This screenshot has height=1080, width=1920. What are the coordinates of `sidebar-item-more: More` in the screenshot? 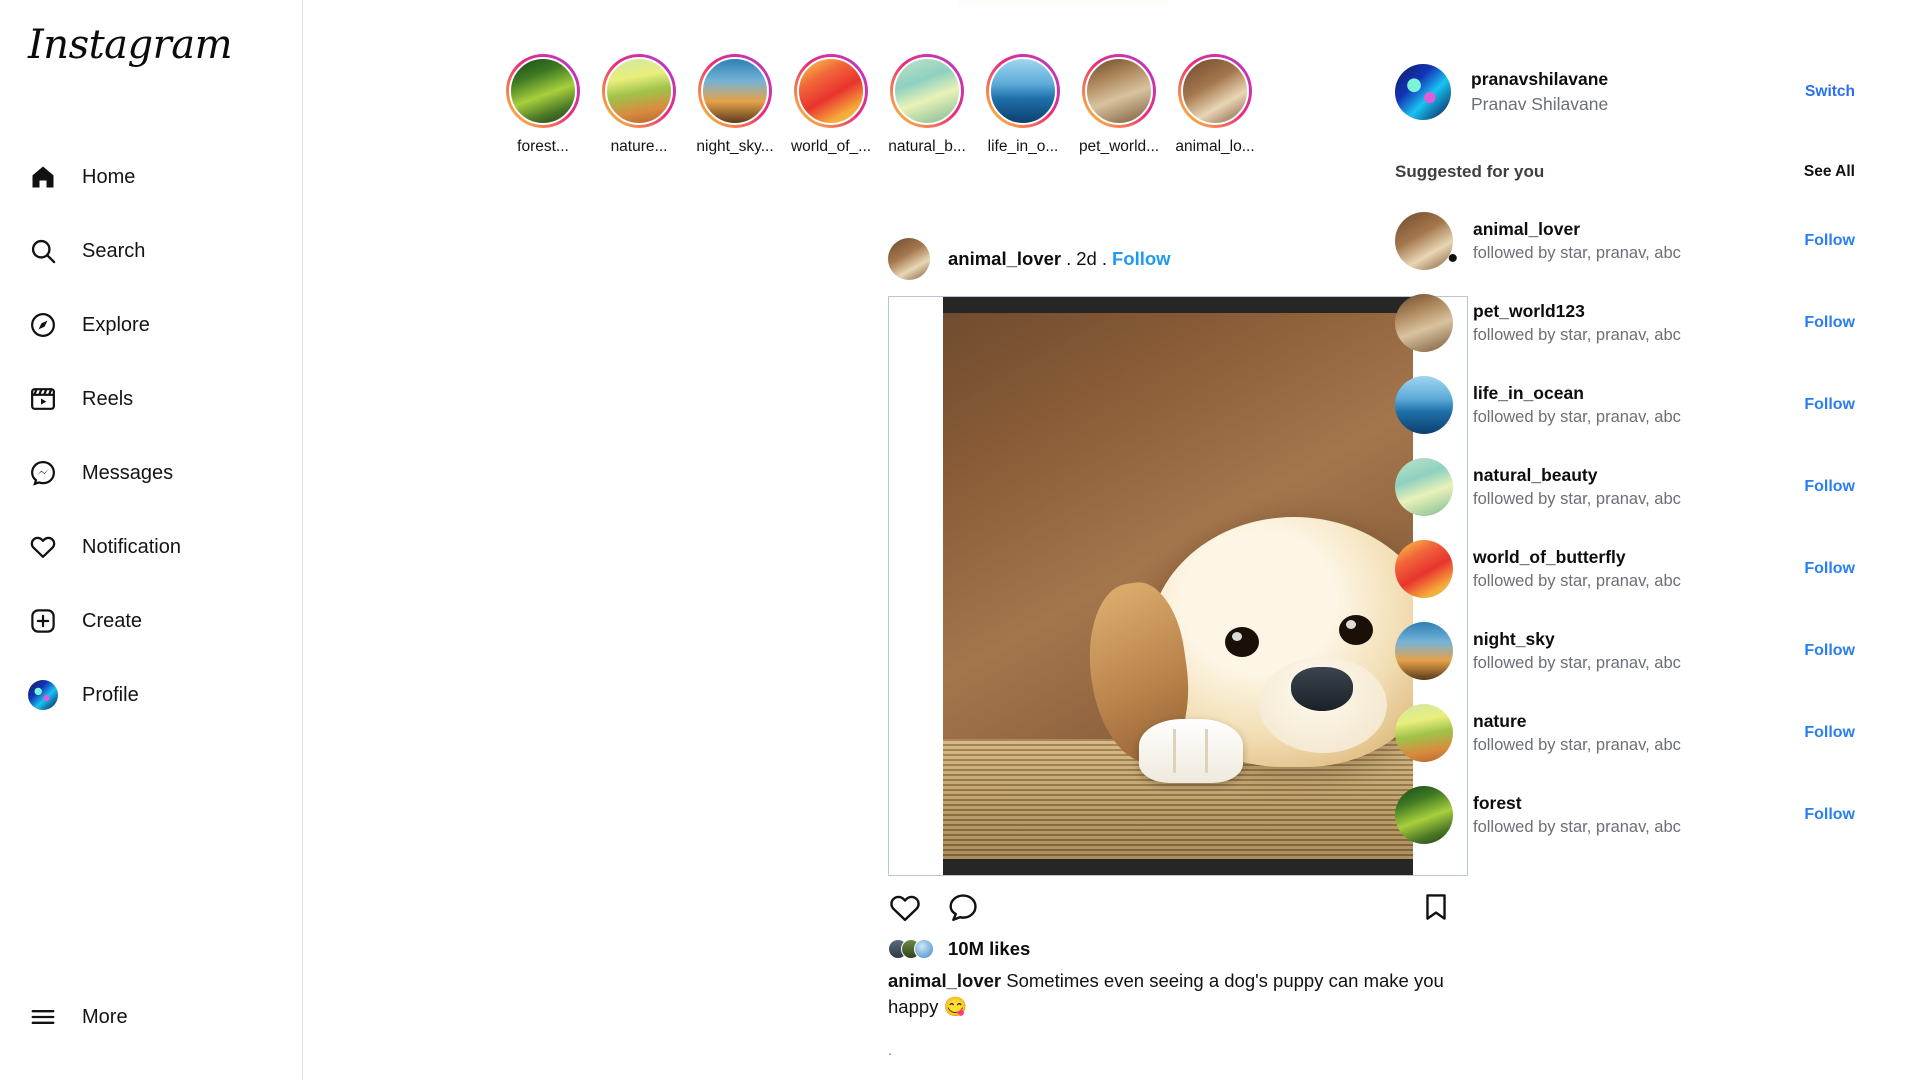 It's located at (151, 1017).